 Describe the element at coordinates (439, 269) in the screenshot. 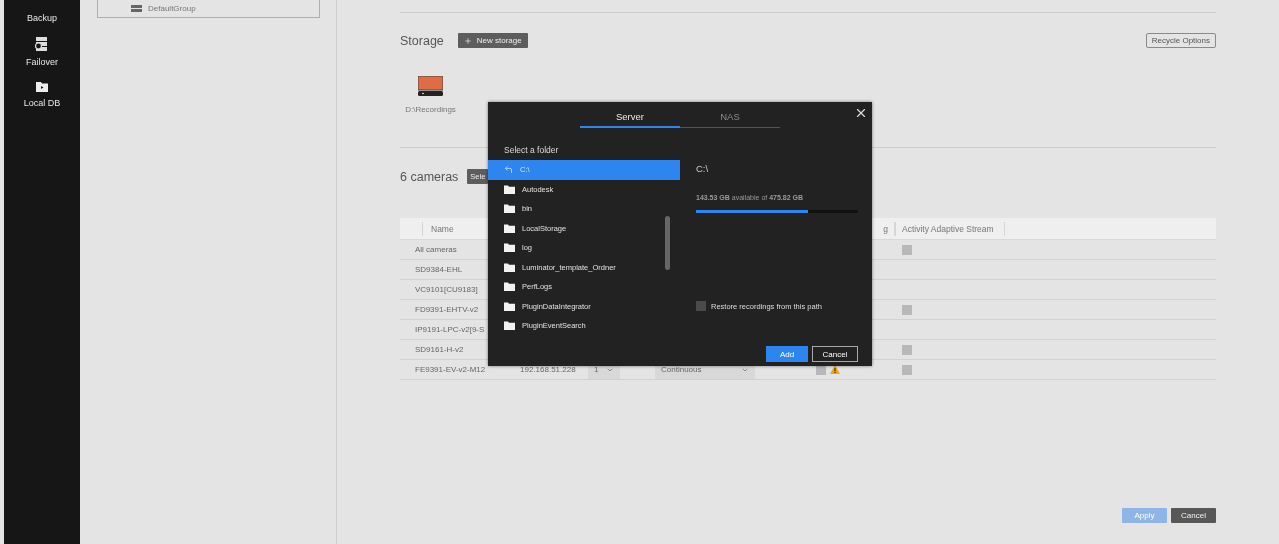

I see `camera-name: SD9384-EHL` at that location.